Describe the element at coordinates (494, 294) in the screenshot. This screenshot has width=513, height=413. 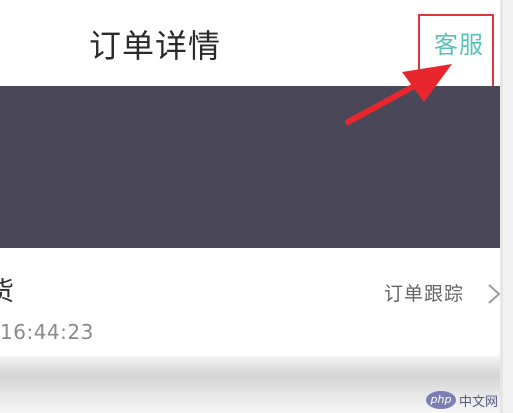
I see `chevron-right-icon` at that location.